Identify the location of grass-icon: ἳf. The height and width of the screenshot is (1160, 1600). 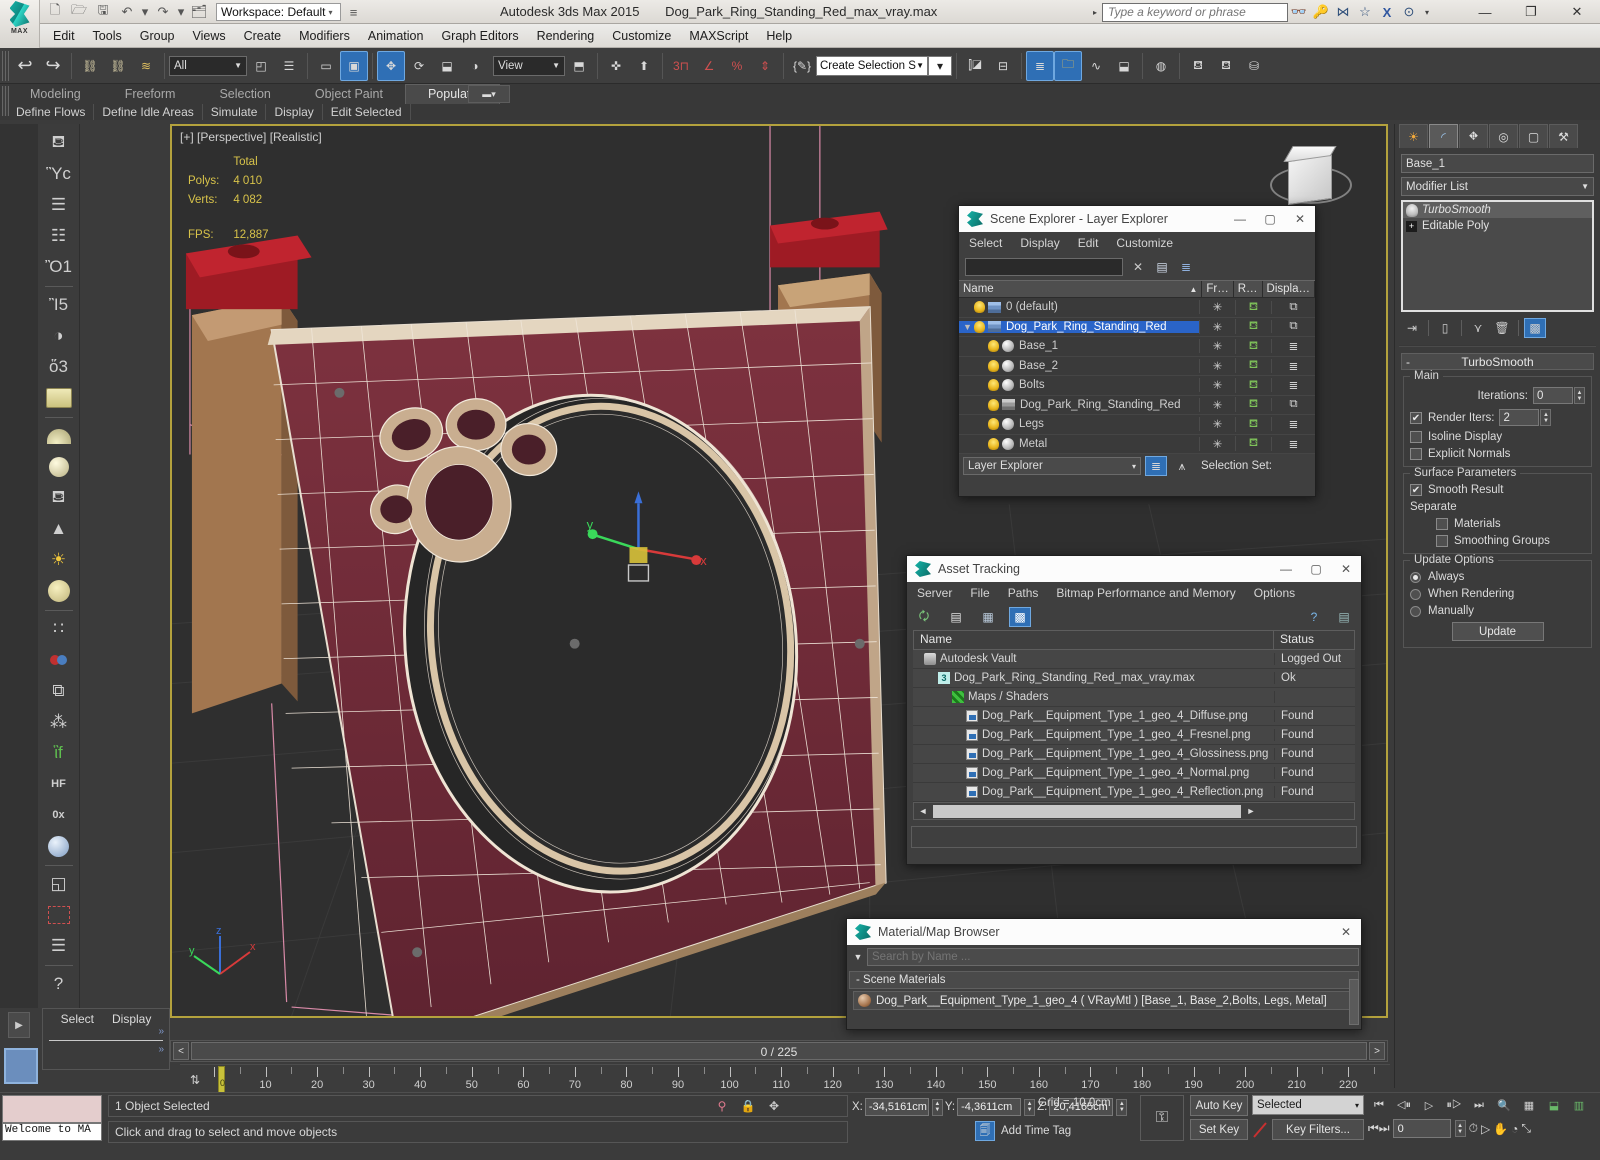
(59, 753).